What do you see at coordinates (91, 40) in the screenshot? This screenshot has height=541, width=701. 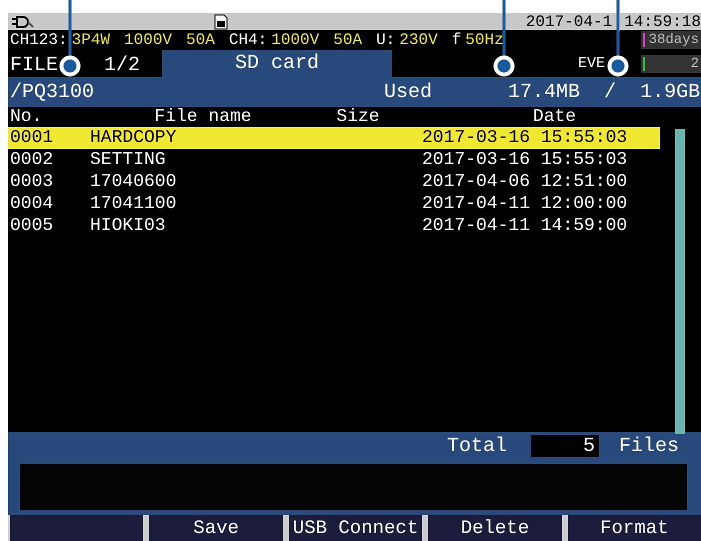 I see `setting-value: 3P4W` at bounding box center [91, 40].